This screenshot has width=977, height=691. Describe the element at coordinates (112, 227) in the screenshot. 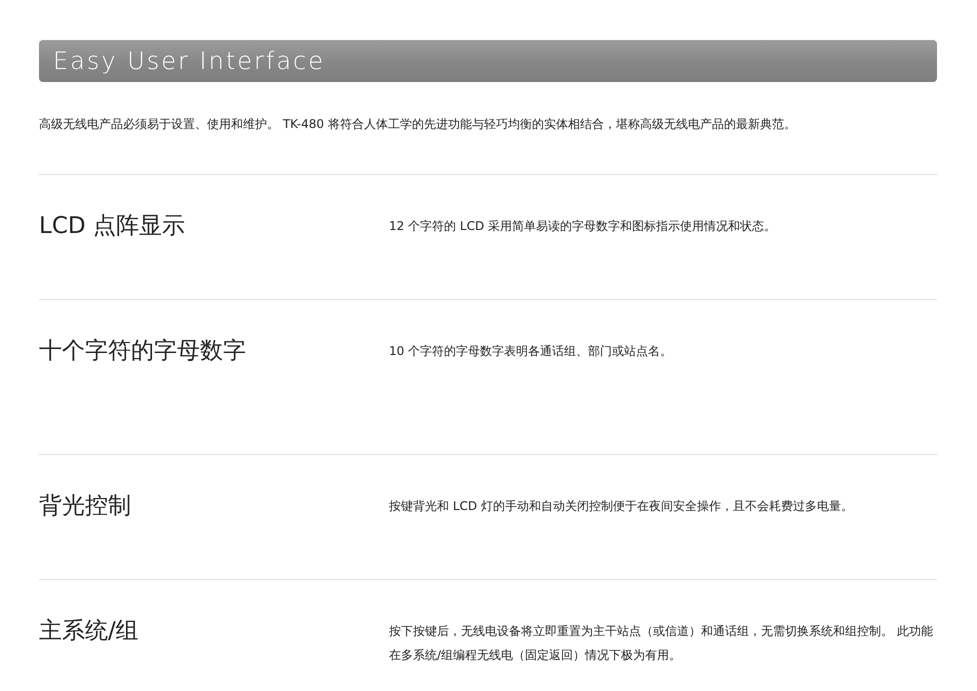

I see `feature-title: LCD 点阵显示` at that location.